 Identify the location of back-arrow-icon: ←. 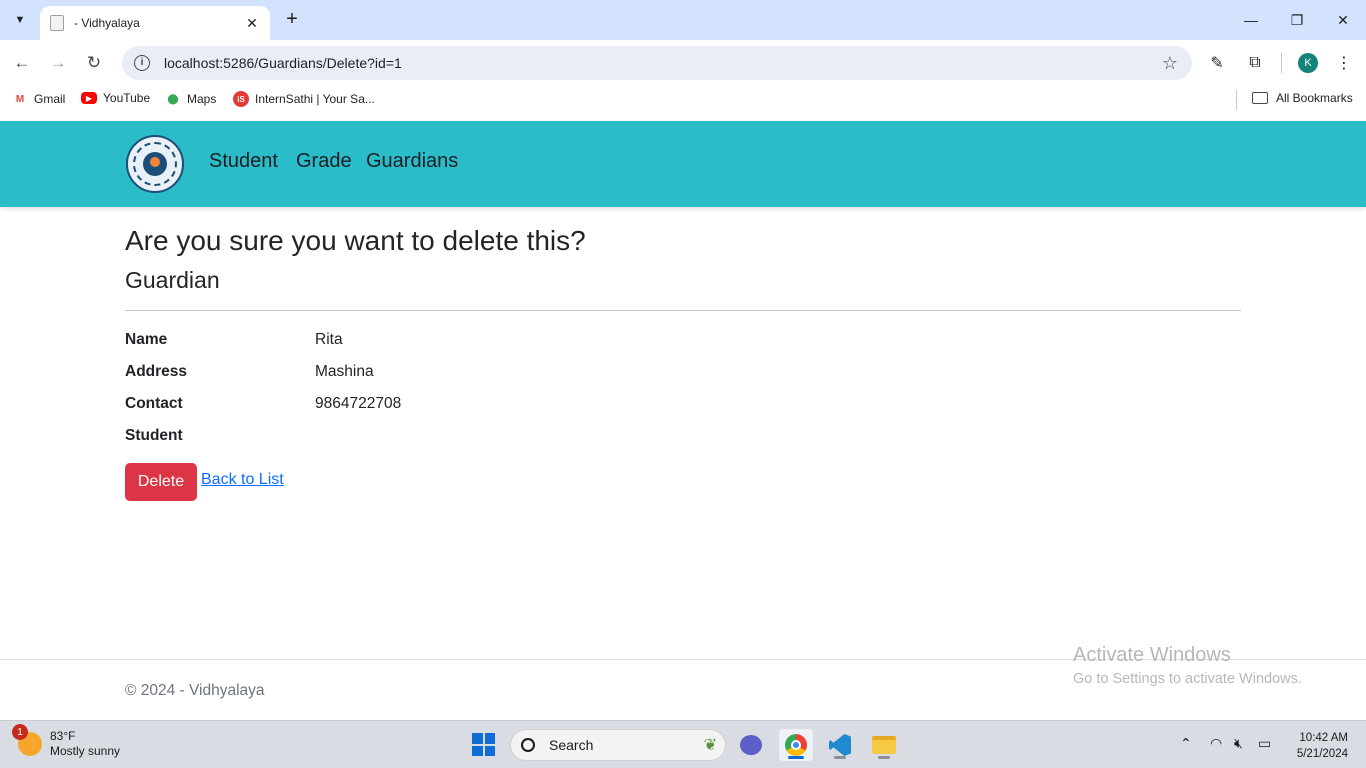
(22, 63).